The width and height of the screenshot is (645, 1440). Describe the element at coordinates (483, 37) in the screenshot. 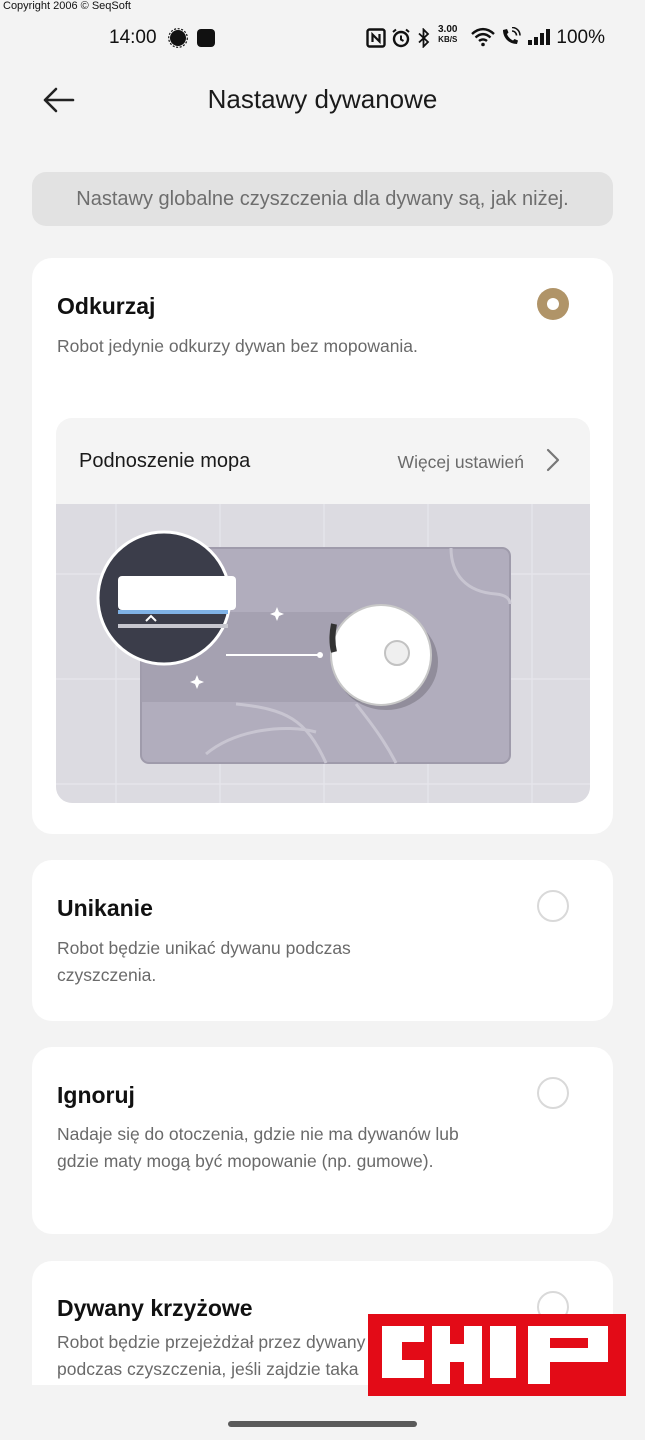

I see `wifi-icon` at that location.